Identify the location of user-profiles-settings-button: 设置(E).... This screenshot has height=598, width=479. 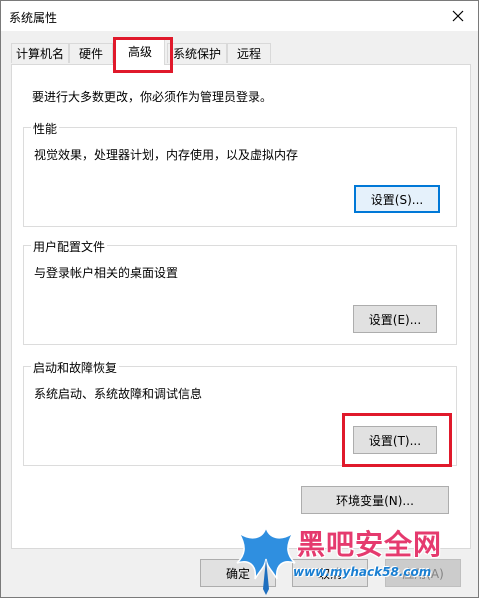
(395, 319).